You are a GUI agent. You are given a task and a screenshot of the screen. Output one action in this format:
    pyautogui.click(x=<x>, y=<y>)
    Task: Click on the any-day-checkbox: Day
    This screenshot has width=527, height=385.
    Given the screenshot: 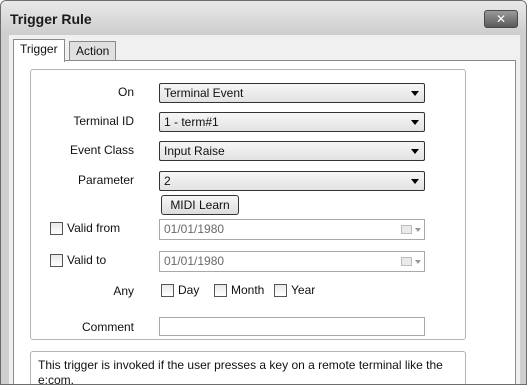 What is the action you would take?
    pyautogui.click(x=180, y=290)
    